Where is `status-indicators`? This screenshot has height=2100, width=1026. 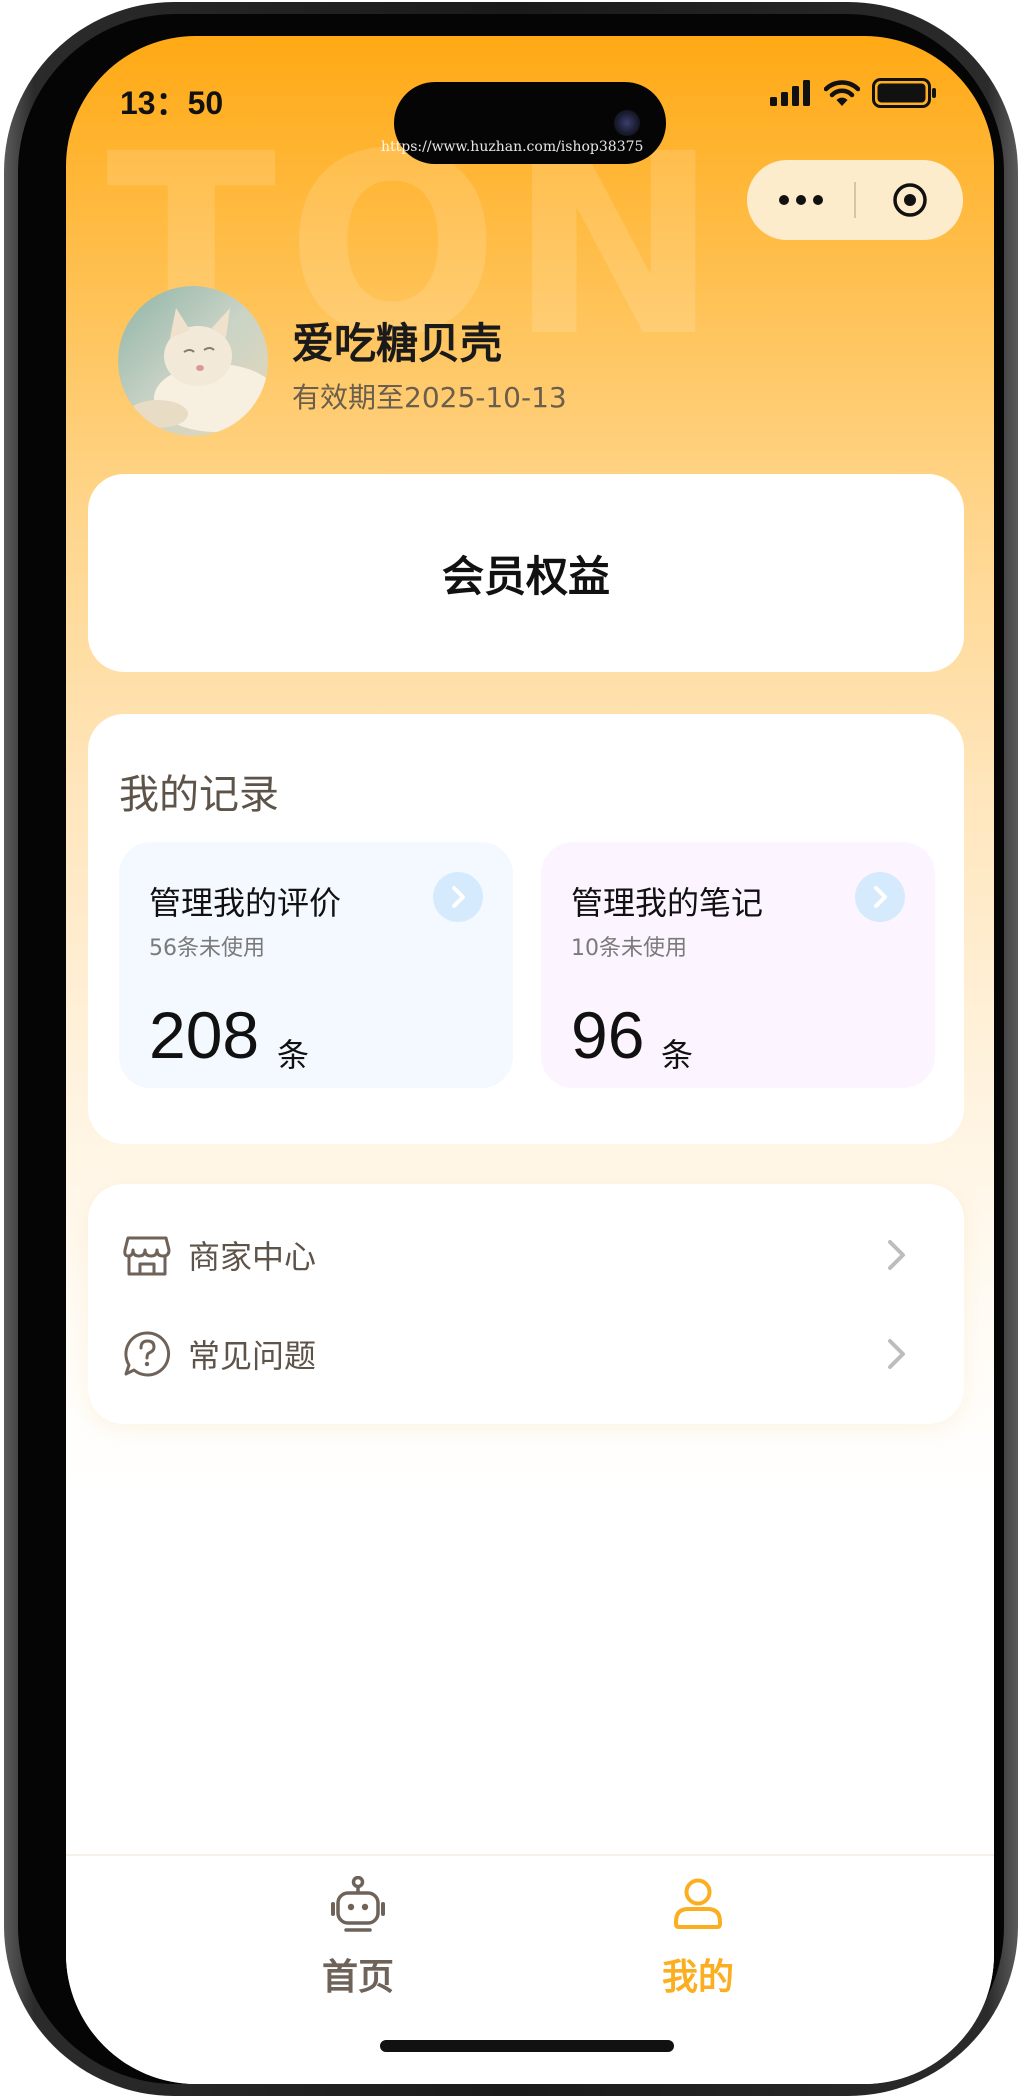
status-indicators is located at coordinates (854, 93).